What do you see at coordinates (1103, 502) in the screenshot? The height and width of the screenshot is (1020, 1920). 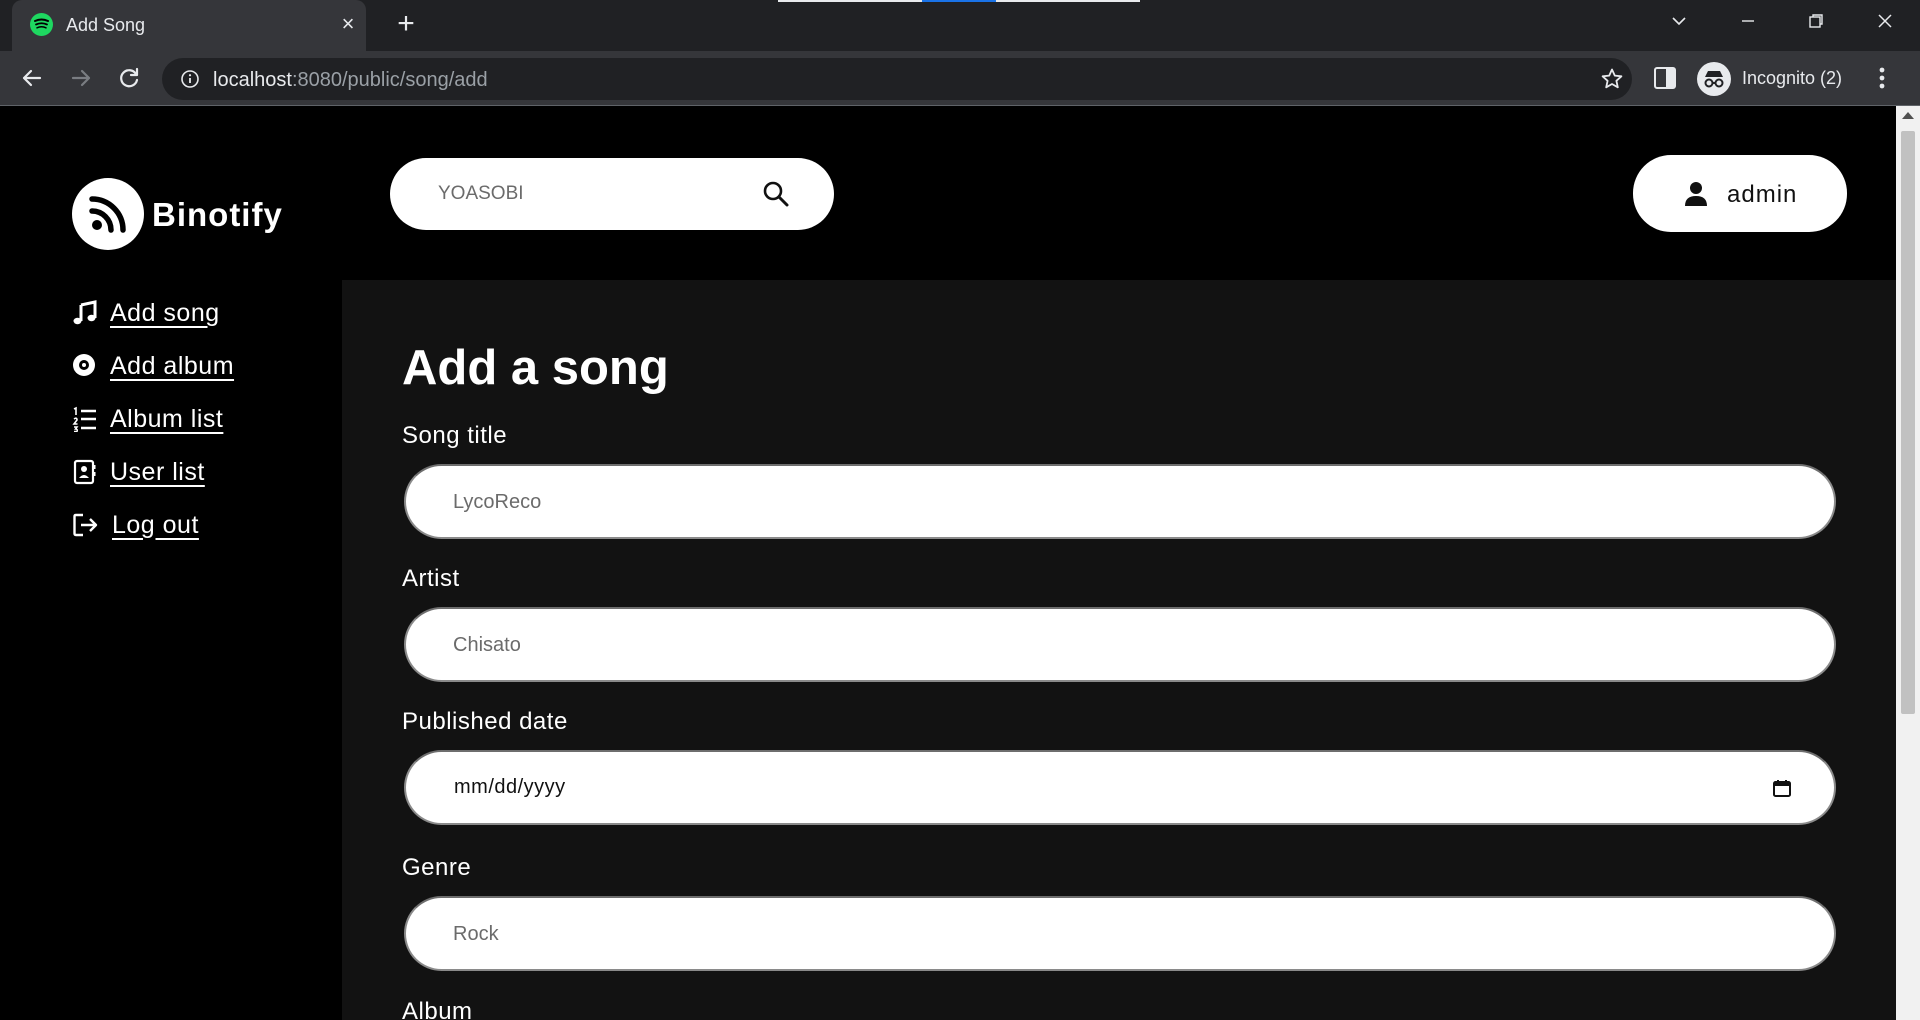 I see `song-title-input` at bounding box center [1103, 502].